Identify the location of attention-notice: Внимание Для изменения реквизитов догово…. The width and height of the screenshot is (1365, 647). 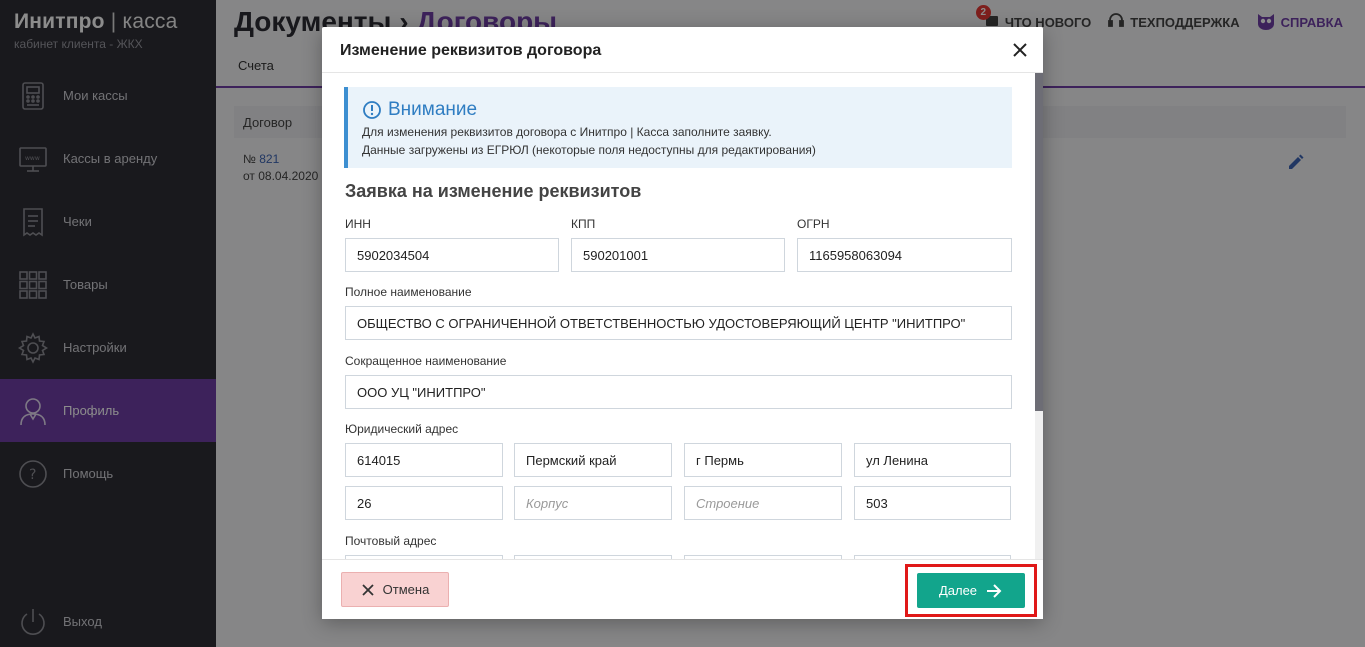
(678, 127).